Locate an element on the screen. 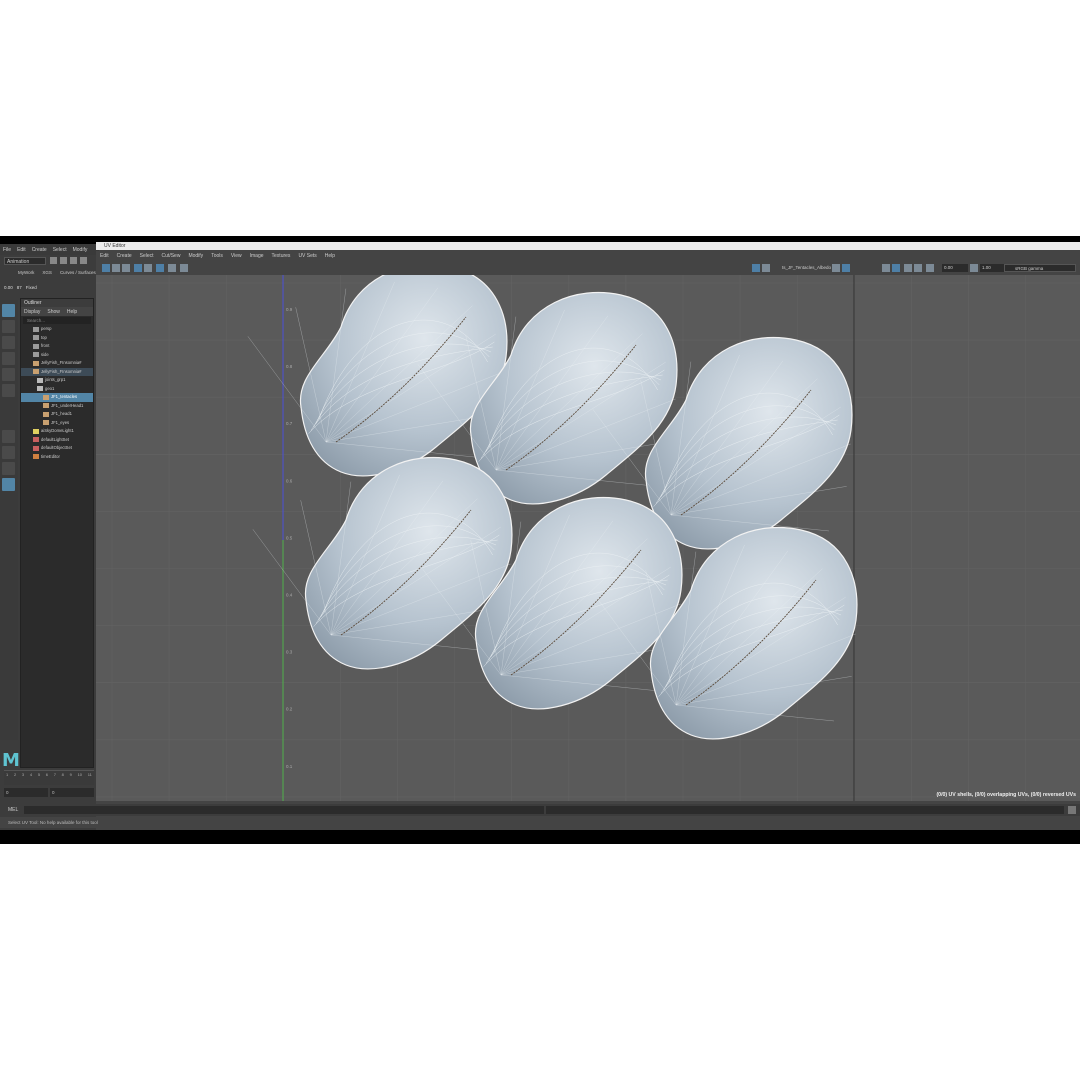 This screenshot has width=1080, height=1080. lasso-tool-icon is located at coordinates (8, 326).